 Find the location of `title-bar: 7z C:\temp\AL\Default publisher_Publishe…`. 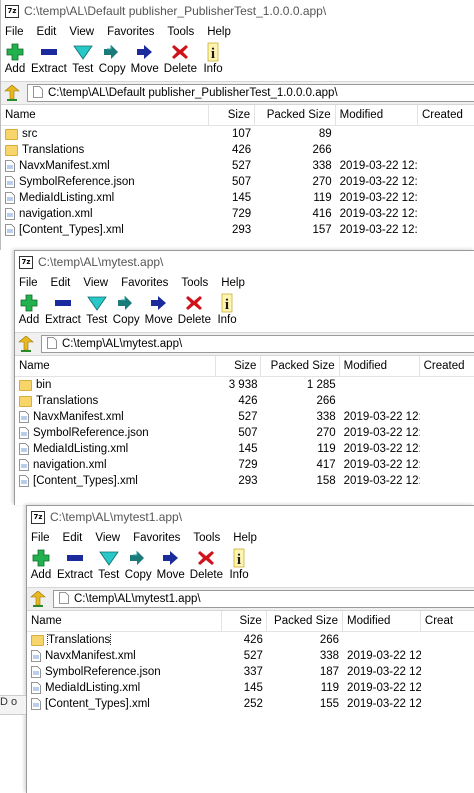

title-bar: 7z C:\temp\AL\Default publisher_Publishe… is located at coordinates (237, 11).